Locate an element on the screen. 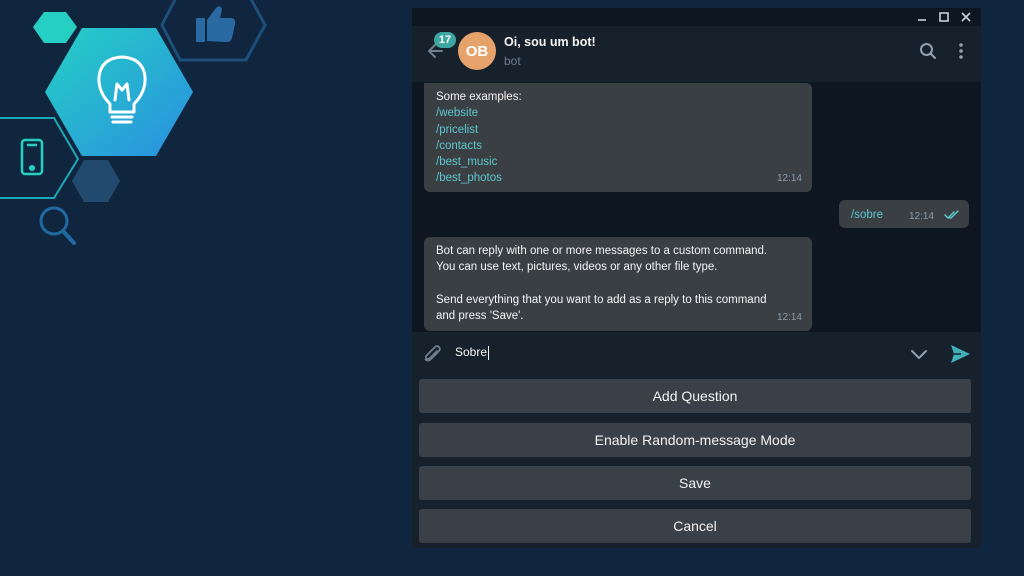 This screenshot has width=1024, height=576. close-icon is located at coordinates (966, 17).